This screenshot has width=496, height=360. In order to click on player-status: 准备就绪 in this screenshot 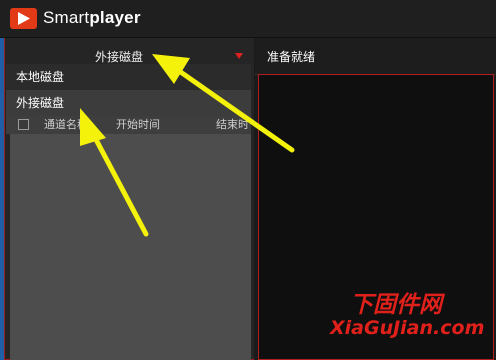, I will do `click(291, 57)`.